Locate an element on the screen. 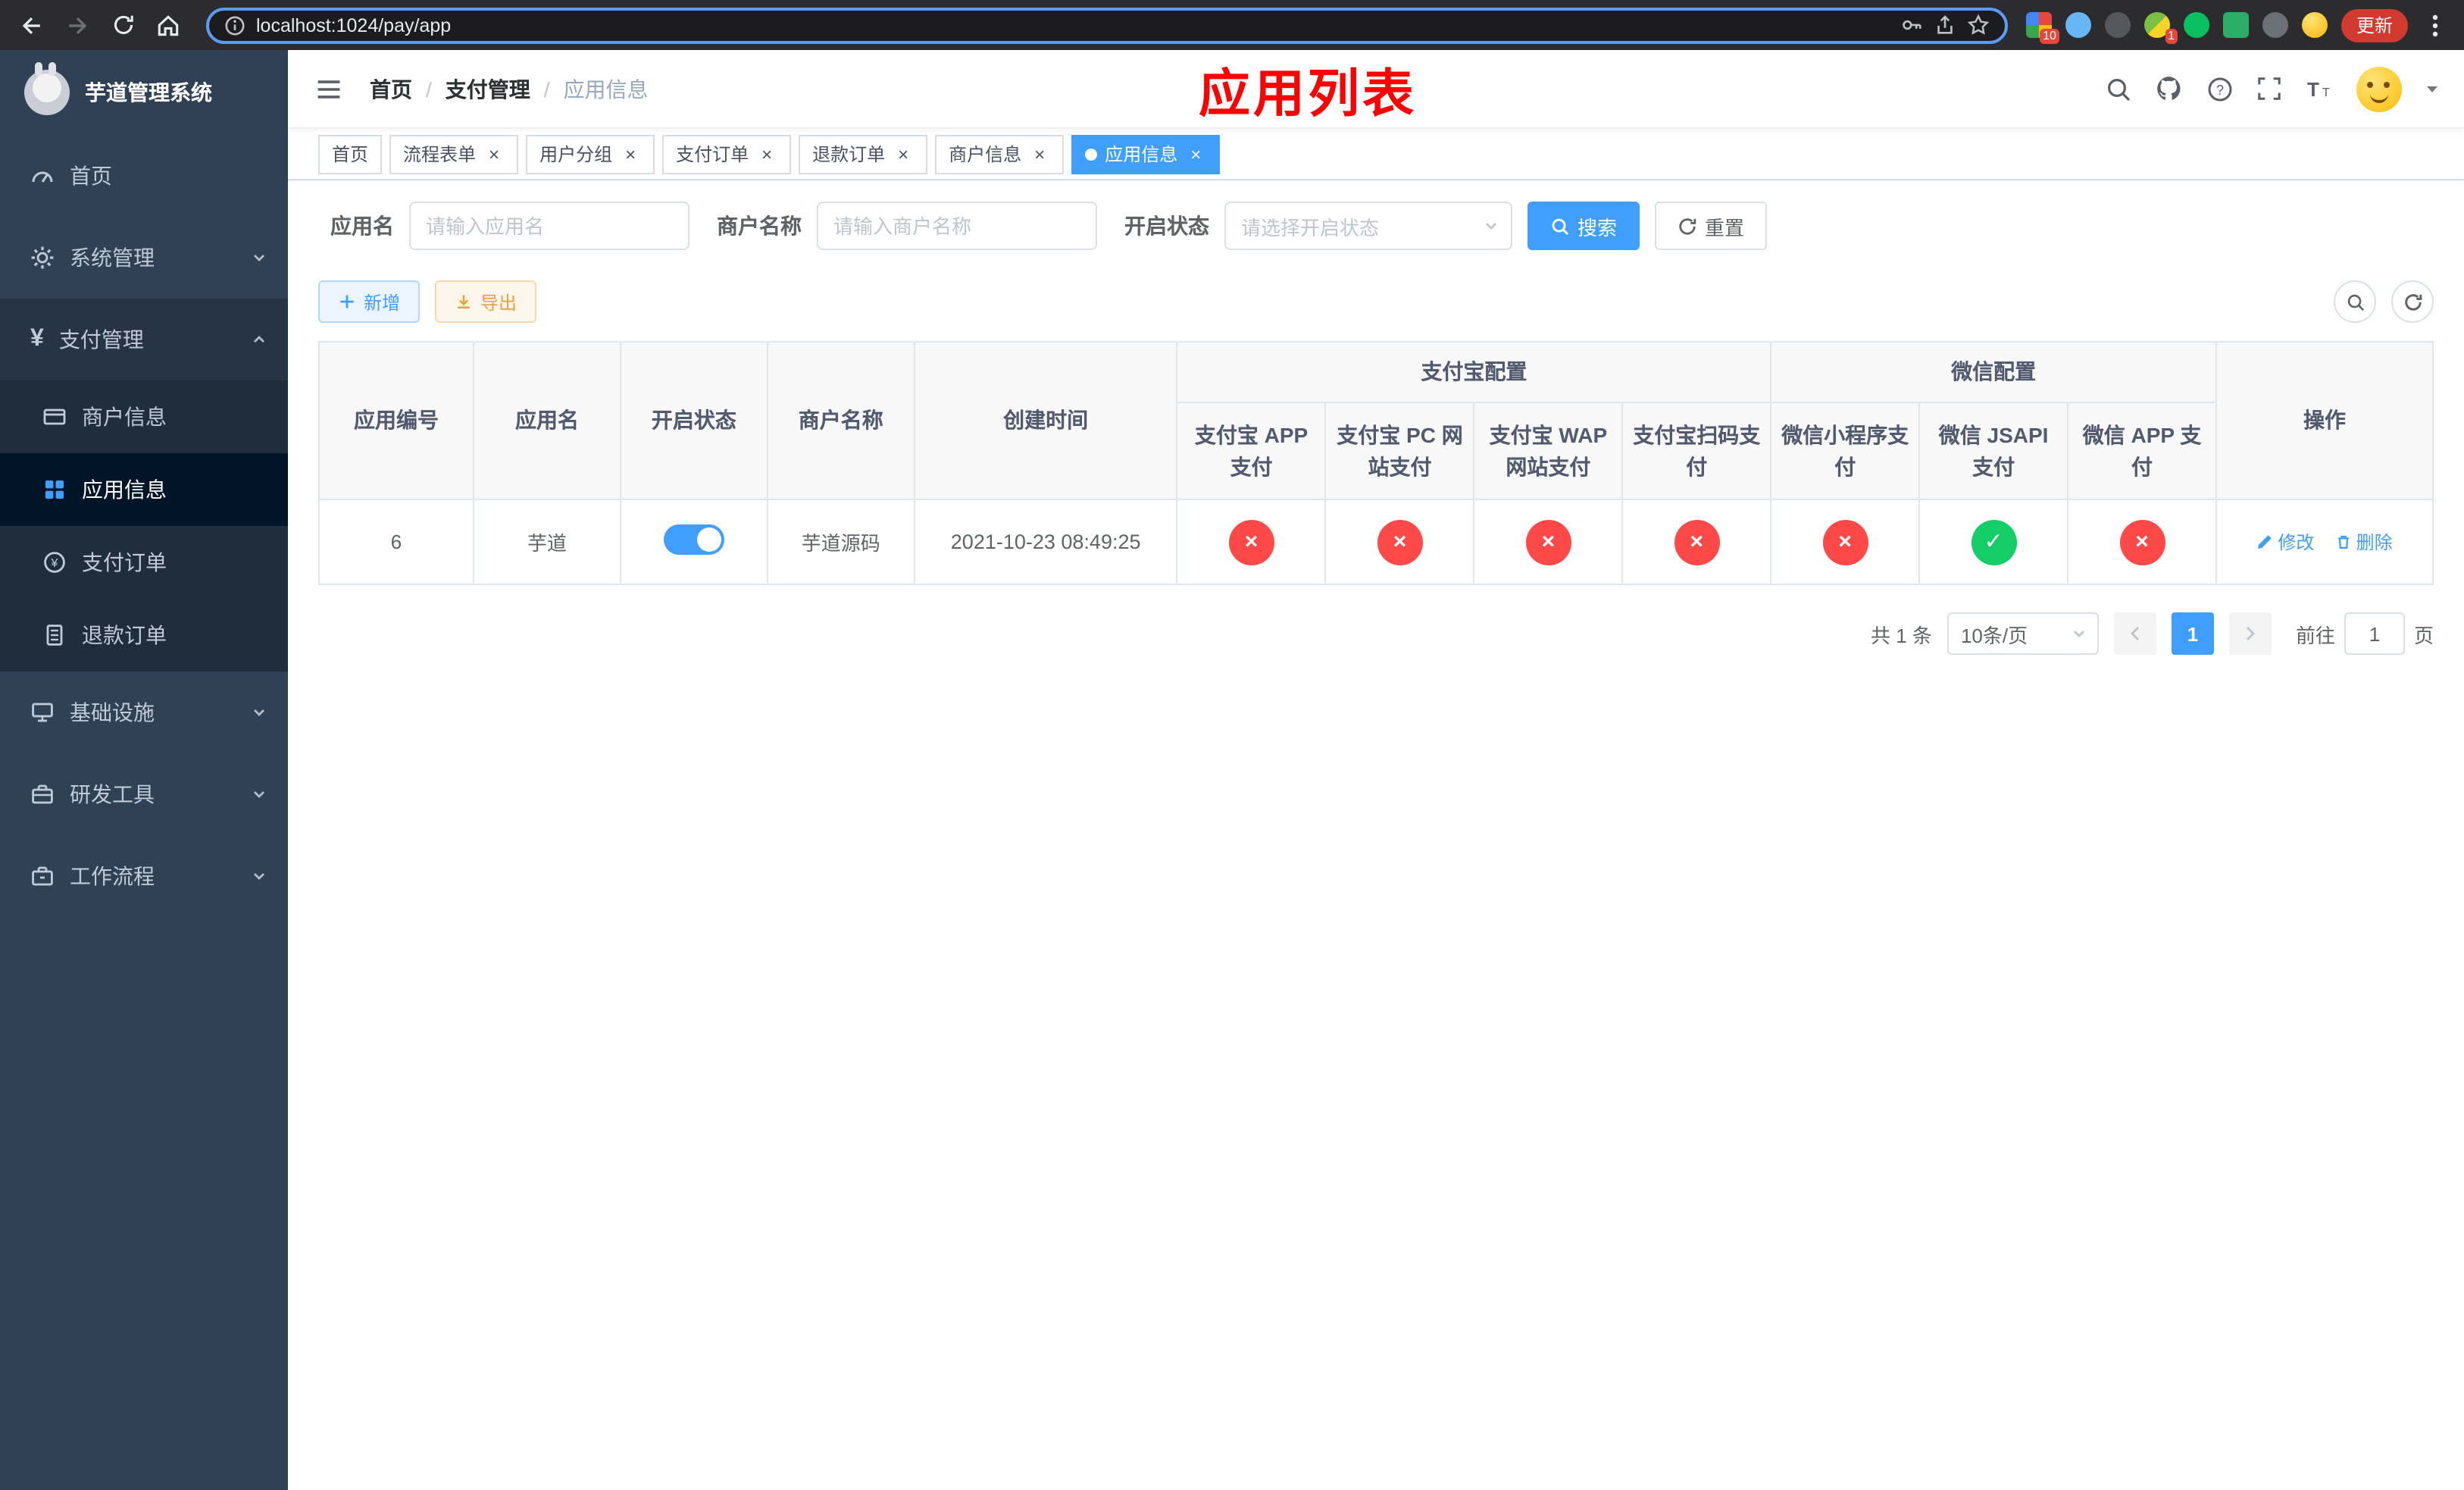 The width and height of the screenshot is (2464, 1490). browser-menu-icon is located at coordinates (2435, 25).